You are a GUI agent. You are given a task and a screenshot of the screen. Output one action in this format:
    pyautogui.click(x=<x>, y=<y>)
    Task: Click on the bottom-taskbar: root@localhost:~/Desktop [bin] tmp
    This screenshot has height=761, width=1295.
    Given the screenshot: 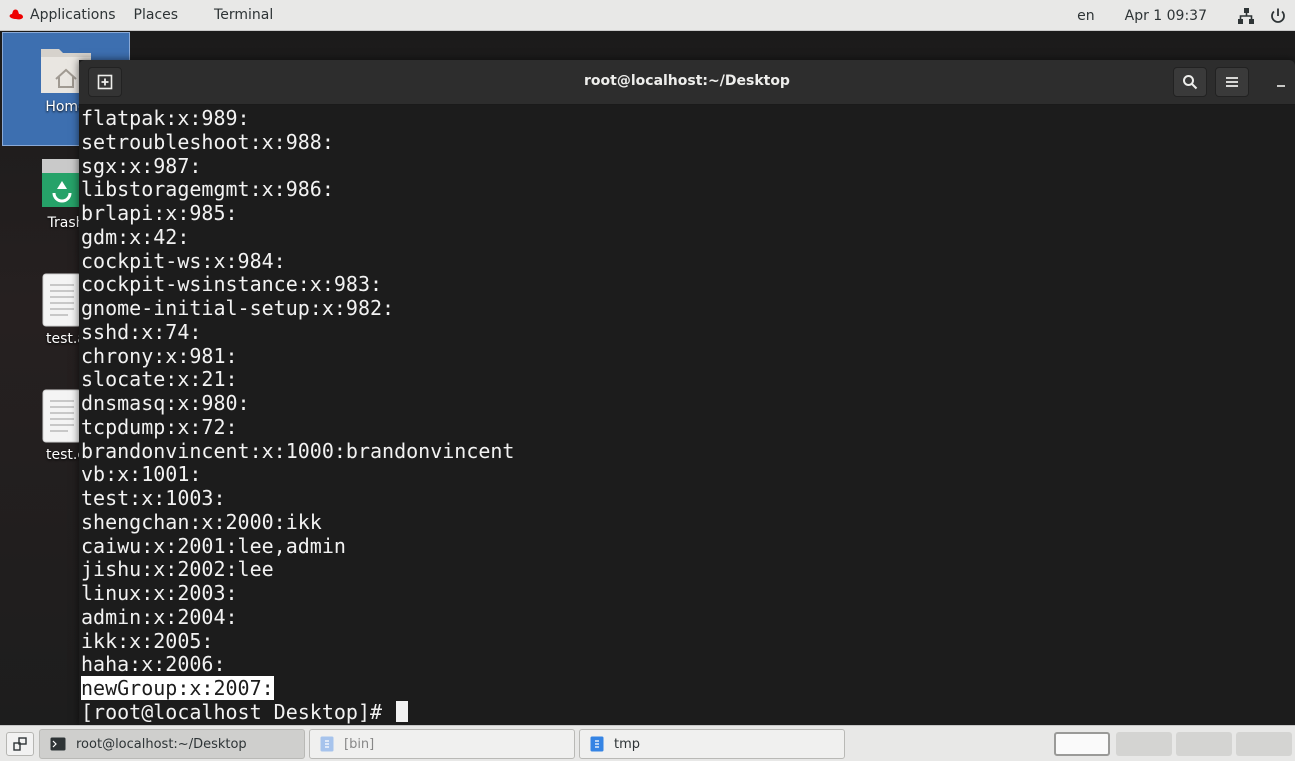 What is the action you would take?
    pyautogui.click(x=647, y=743)
    